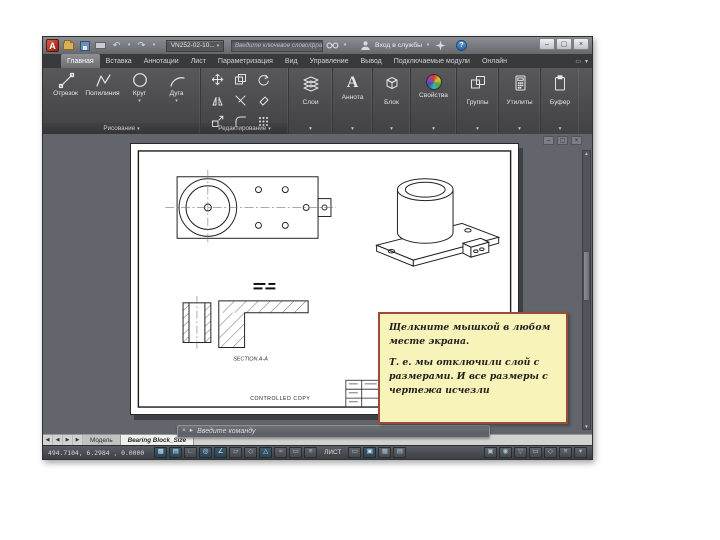  I want to click on plot-icon, so click(100, 45).